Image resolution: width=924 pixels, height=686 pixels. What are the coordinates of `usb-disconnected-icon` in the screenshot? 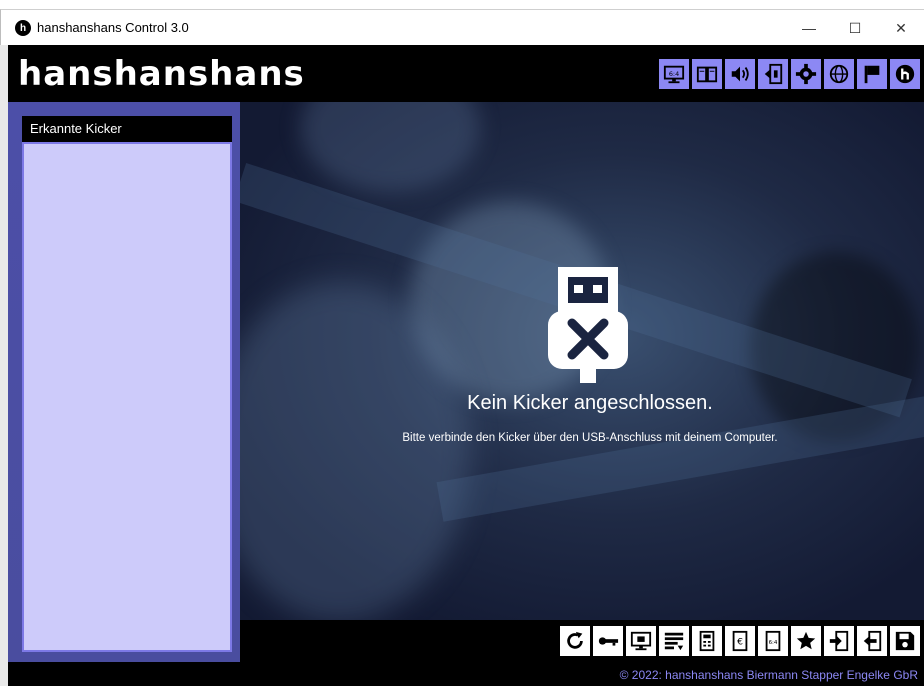 It's located at (588, 325).